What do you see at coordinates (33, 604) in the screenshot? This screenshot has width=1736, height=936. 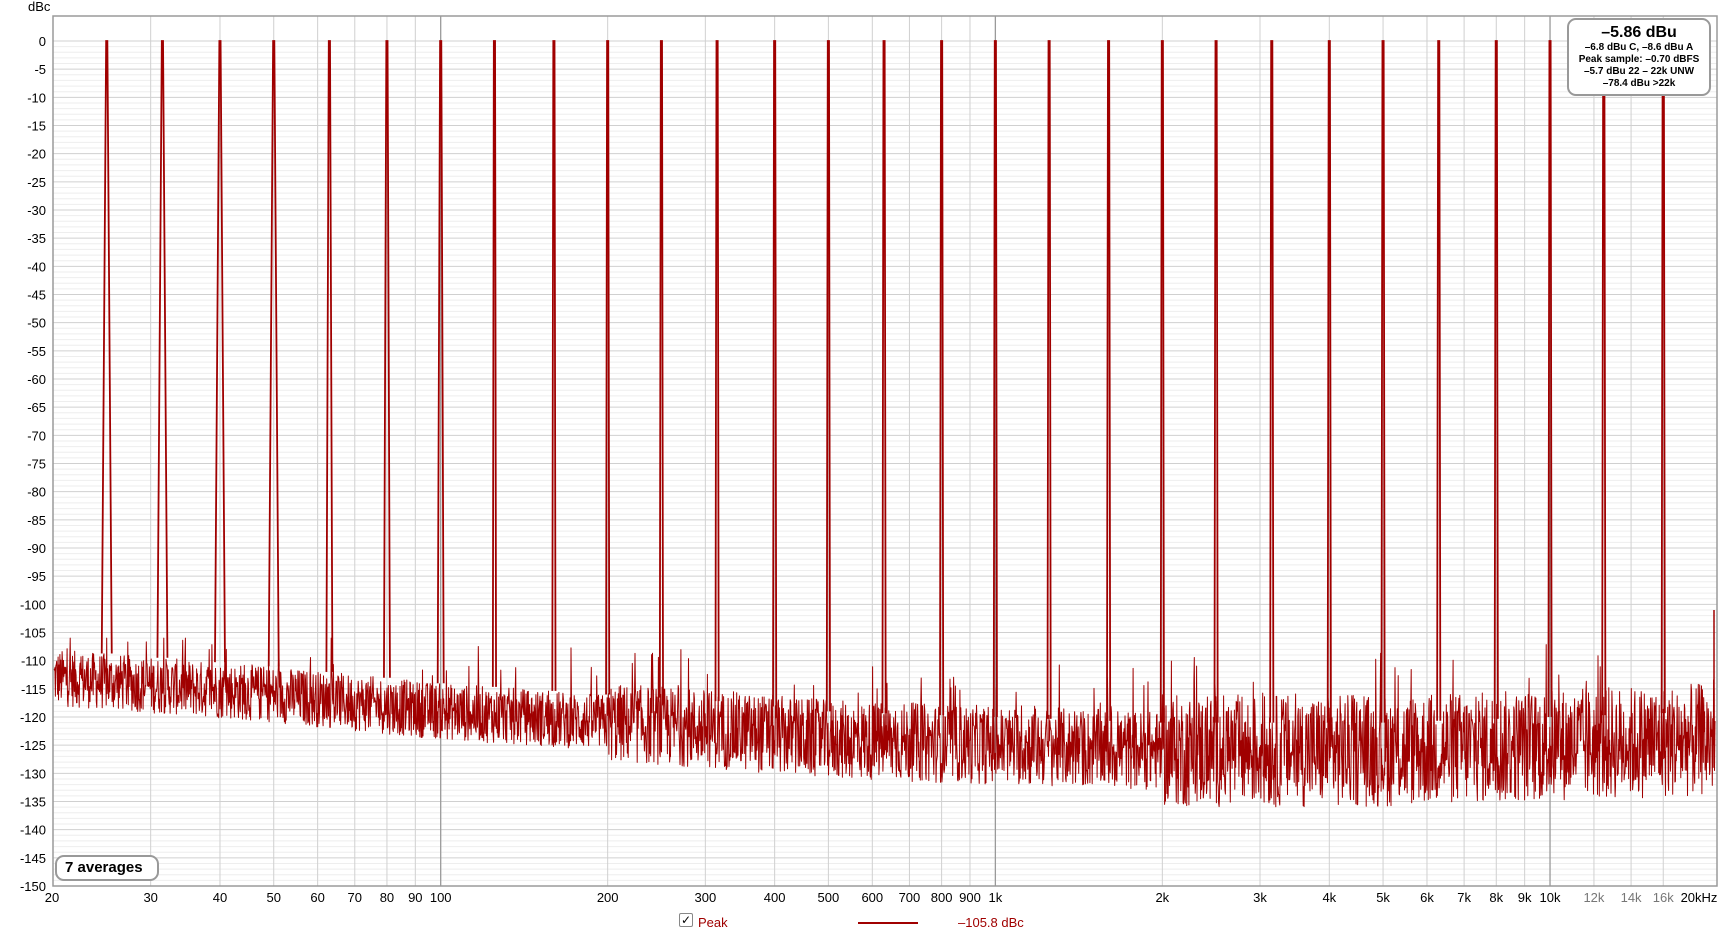 I see `y-tick-label: -100` at bounding box center [33, 604].